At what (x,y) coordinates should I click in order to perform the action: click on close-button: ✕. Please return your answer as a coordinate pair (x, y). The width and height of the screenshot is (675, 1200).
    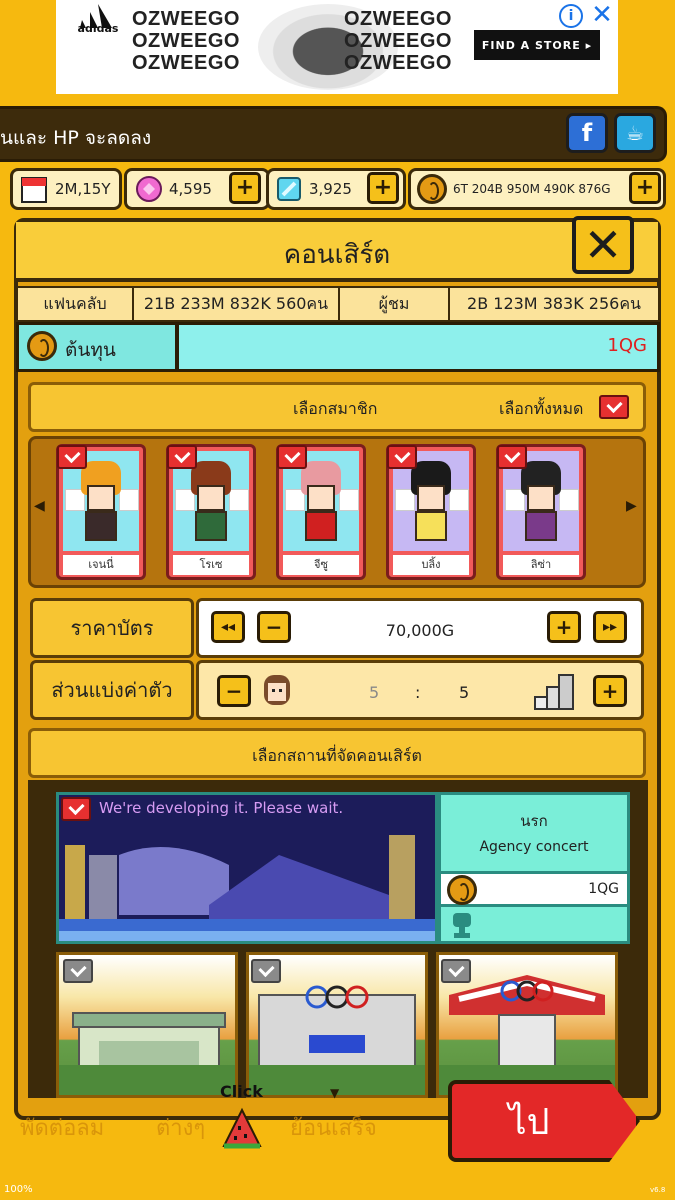
    Looking at the image, I should click on (603, 245).